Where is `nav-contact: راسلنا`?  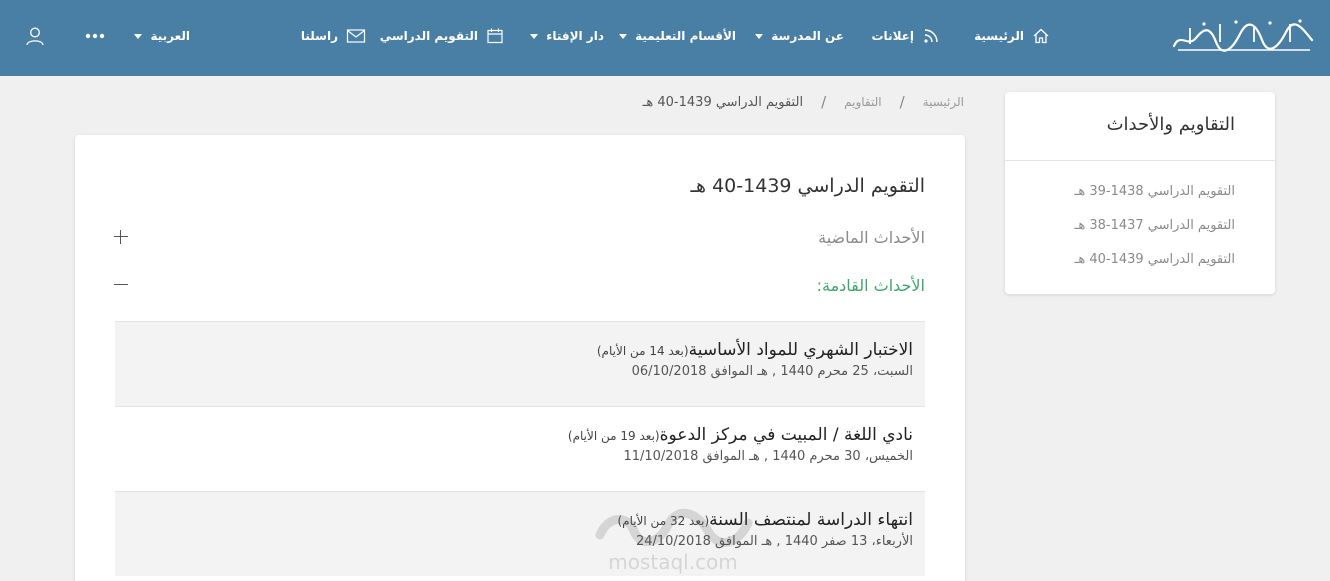 nav-contact: راسلنا is located at coordinates (333, 36).